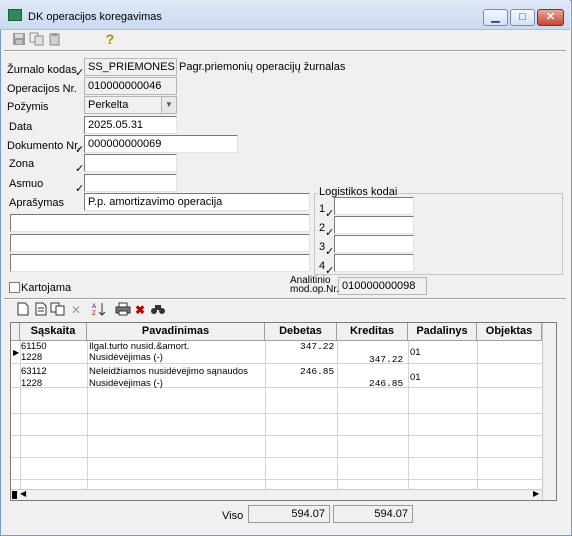  Describe the element at coordinates (130, 67) in the screenshot. I see `journal-code-field: SS_PRIEMONES` at that location.